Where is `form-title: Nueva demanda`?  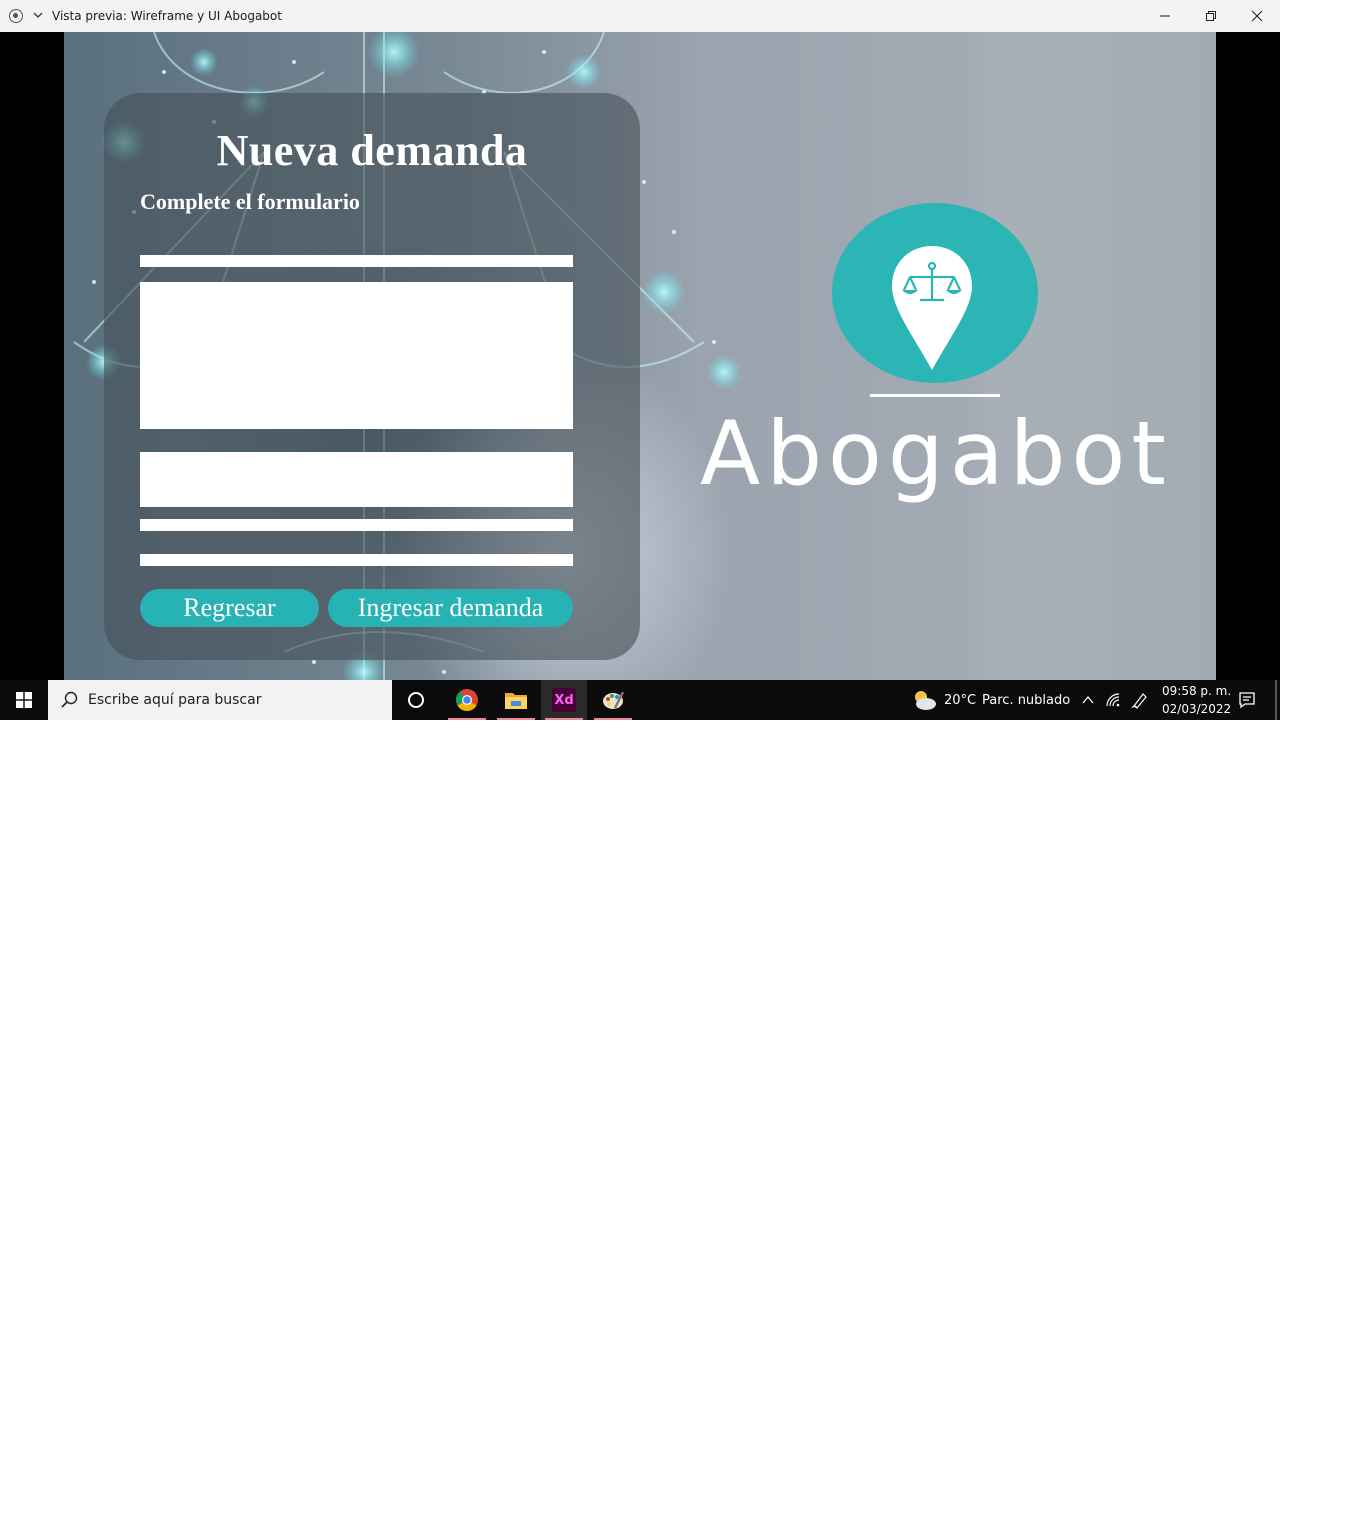
form-title: Nueva demanda is located at coordinates (372, 150).